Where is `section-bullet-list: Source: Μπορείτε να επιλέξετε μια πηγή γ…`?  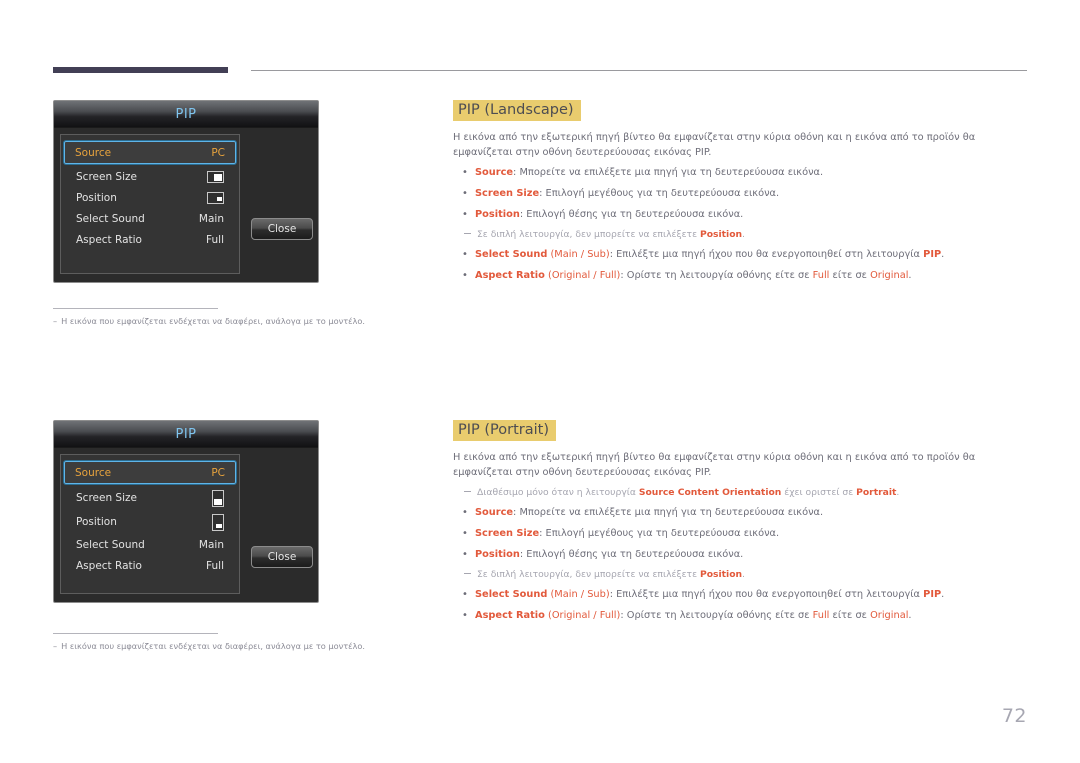
section-bullet-list: Source: Μπορείτε να επιλέξετε μια πηγή γ… is located at coordinates (733, 224).